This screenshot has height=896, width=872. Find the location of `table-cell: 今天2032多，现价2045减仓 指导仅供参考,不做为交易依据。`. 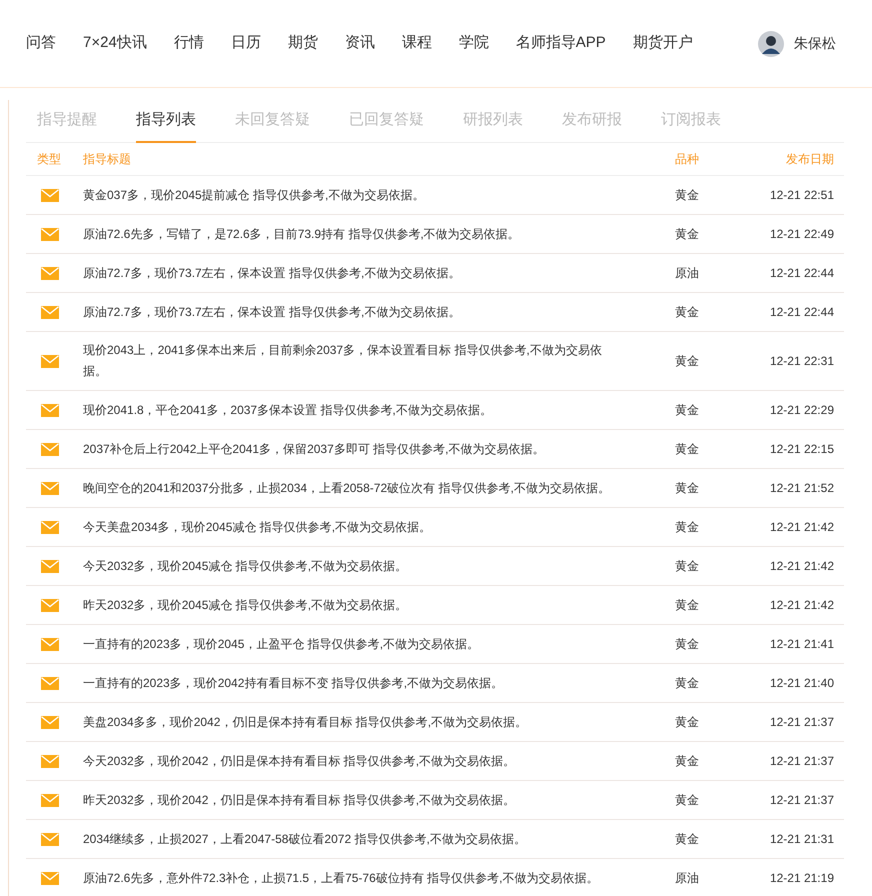

table-cell: 今天2032多，现价2045减仓 指导仅供参考,不做为交易依据。 is located at coordinates (353, 566).